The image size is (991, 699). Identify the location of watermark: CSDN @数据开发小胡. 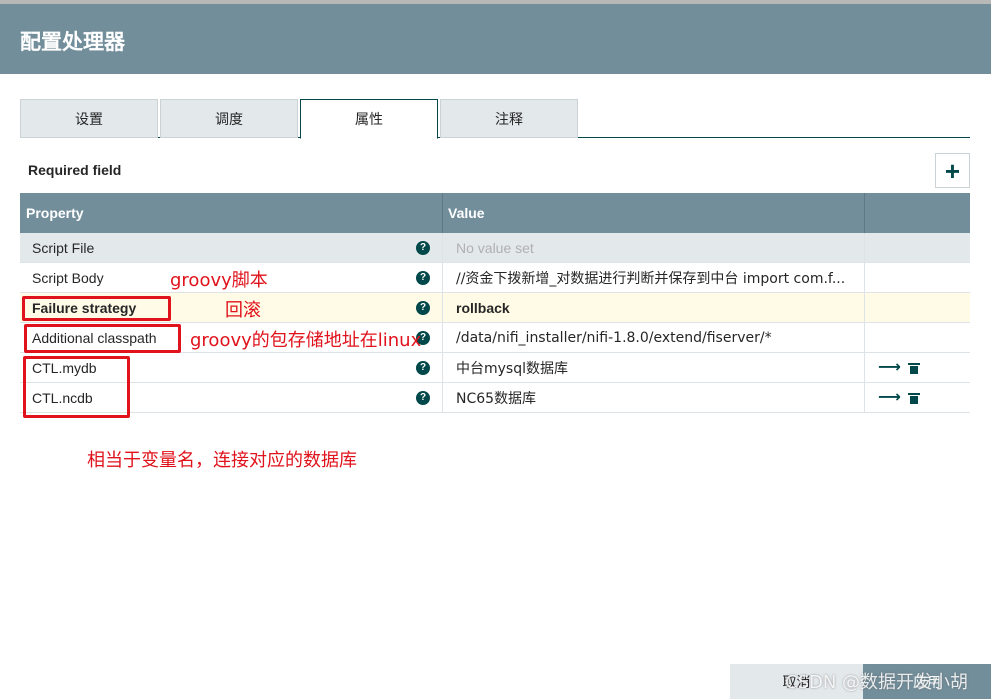
(877, 682).